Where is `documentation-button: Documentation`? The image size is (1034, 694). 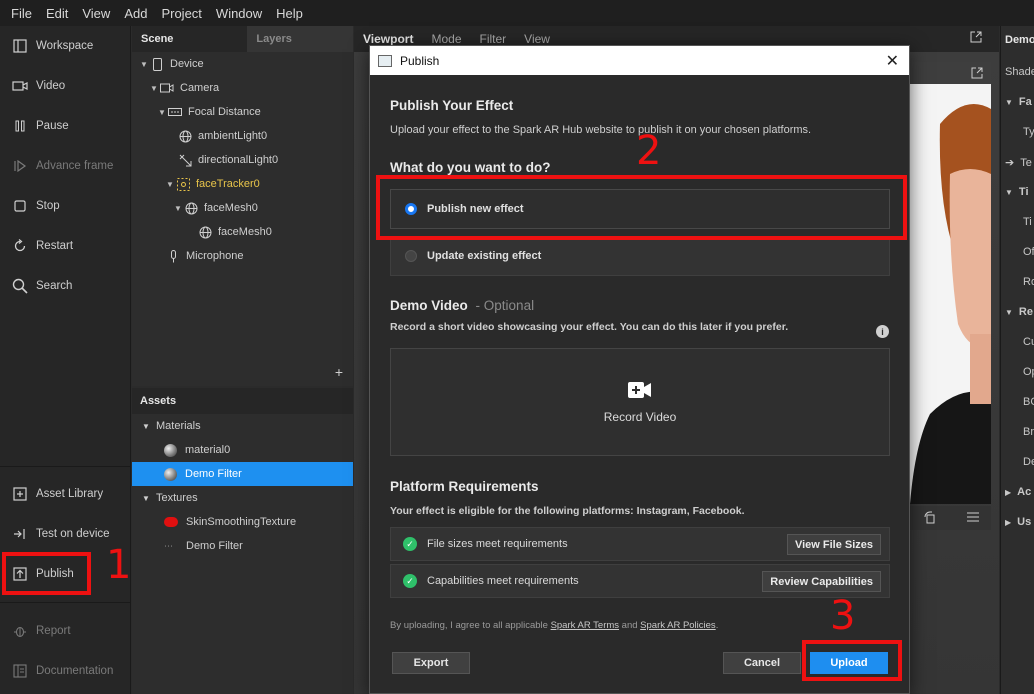
documentation-button: Documentation is located at coordinates (65, 671).